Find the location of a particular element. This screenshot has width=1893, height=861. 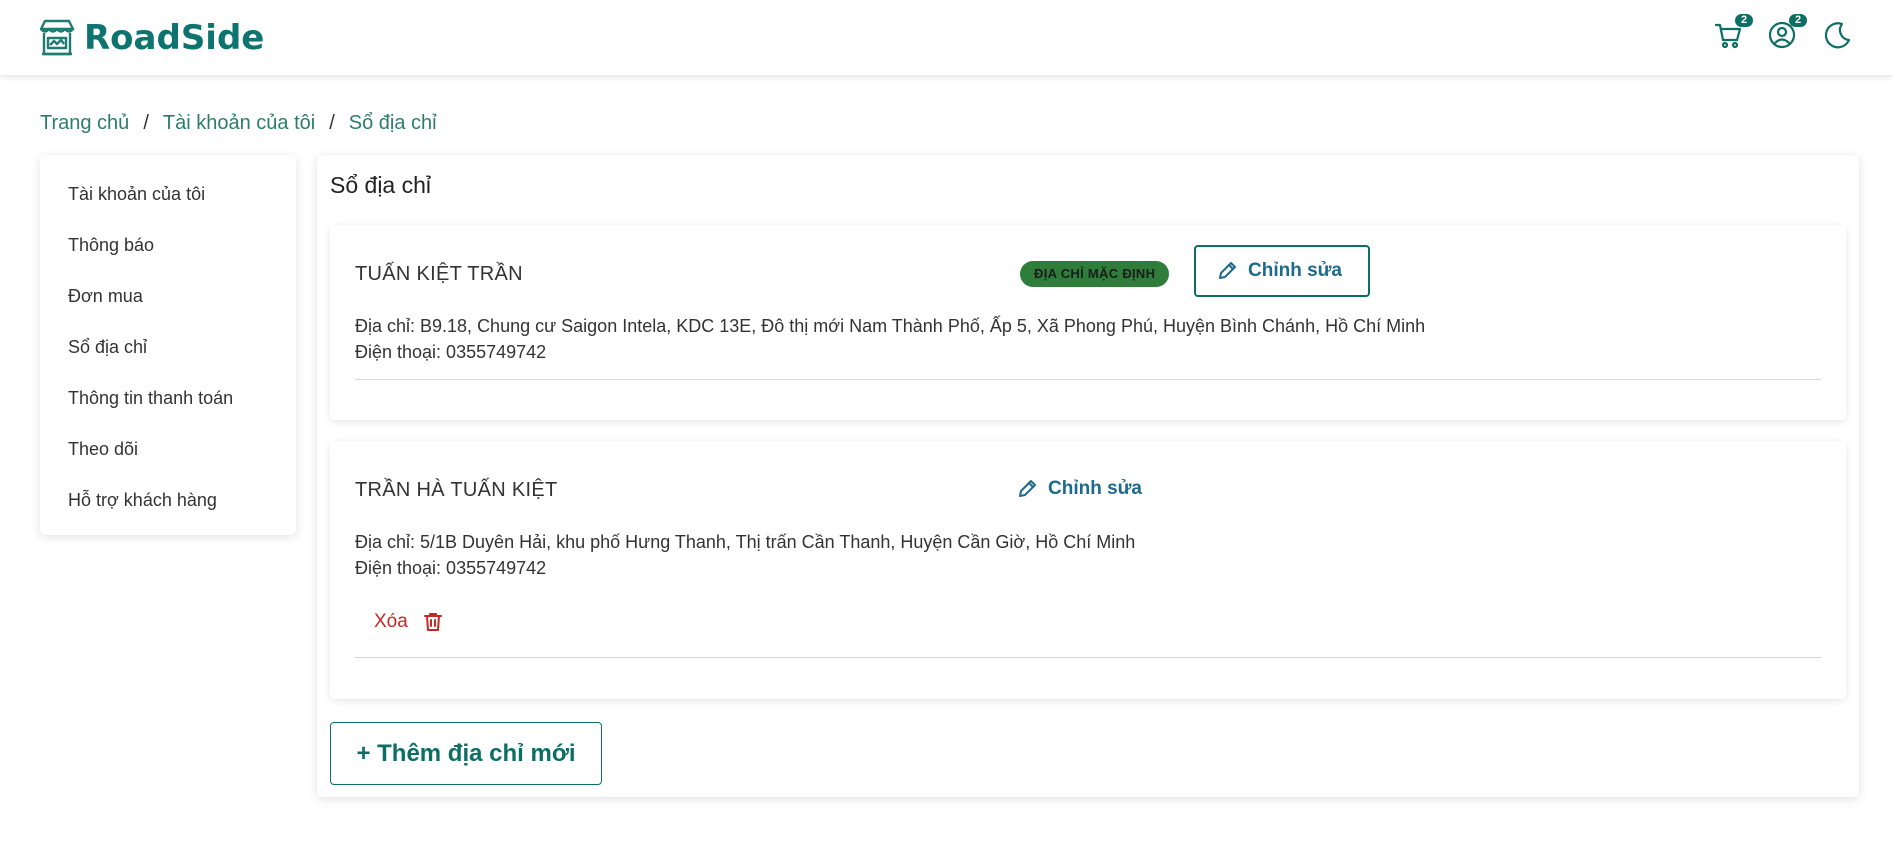

theme-toggle-button is located at coordinates (1837, 35).